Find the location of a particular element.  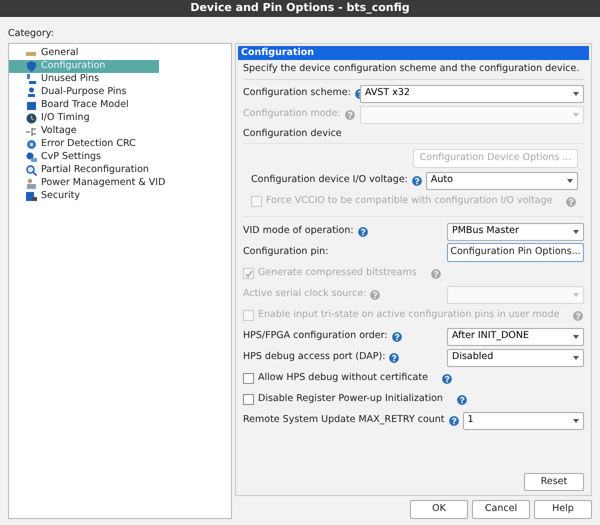

dropdown: 1 is located at coordinates (523, 421).